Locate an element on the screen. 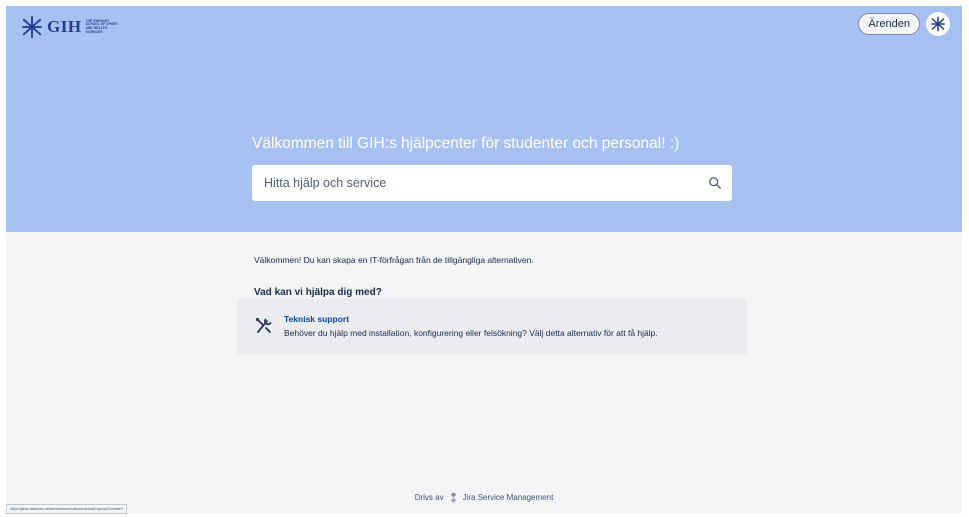 This screenshot has height=517, width=969. search-icon is located at coordinates (715, 183).